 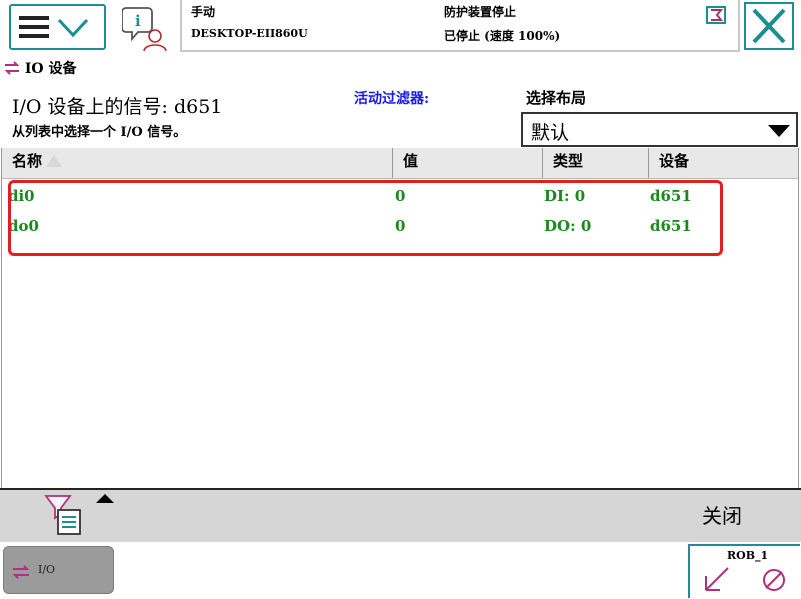 What do you see at coordinates (595, 163) in the screenshot?
I see `column-header-type: 类型` at bounding box center [595, 163].